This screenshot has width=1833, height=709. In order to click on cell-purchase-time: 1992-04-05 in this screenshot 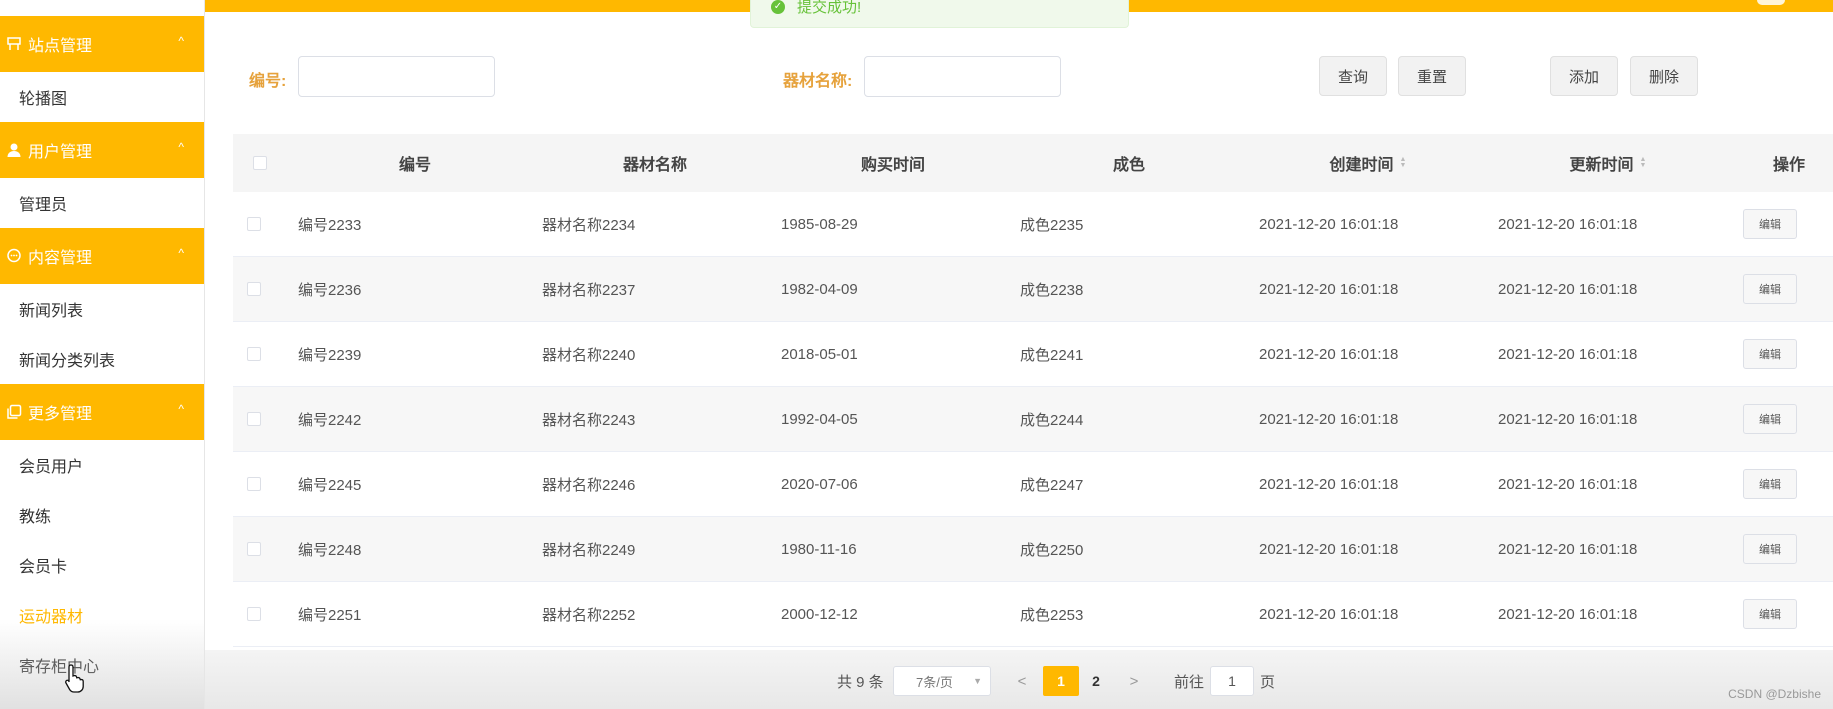, I will do `click(819, 419)`.